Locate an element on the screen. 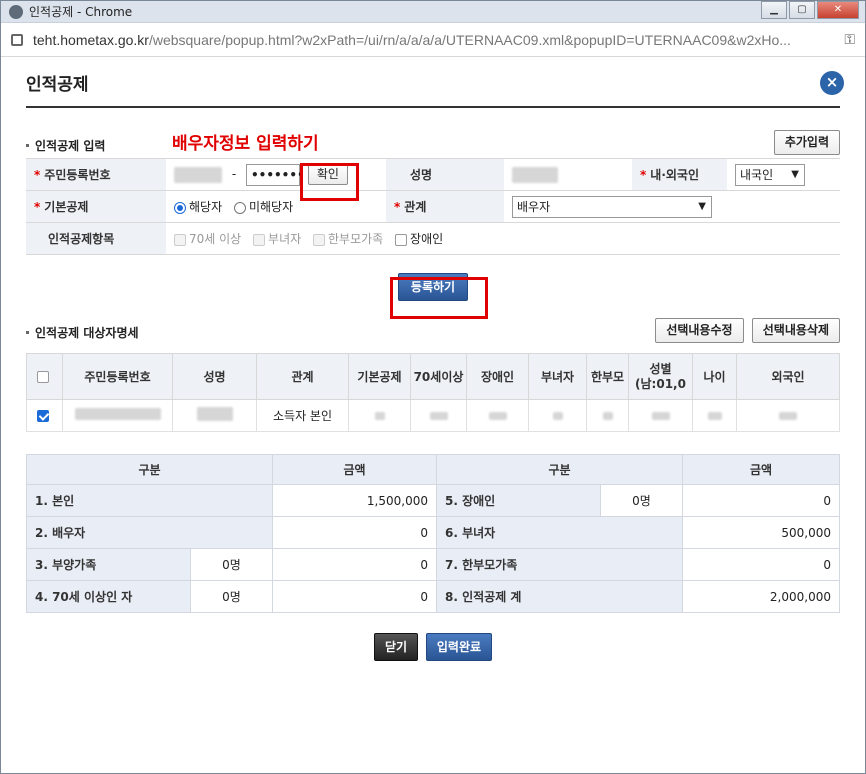 Image resolution: width=866 pixels, height=774 pixels. summary-row: 3. 부양가족 0명 0 7. 한부모가족 0 is located at coordinates (433, 564).